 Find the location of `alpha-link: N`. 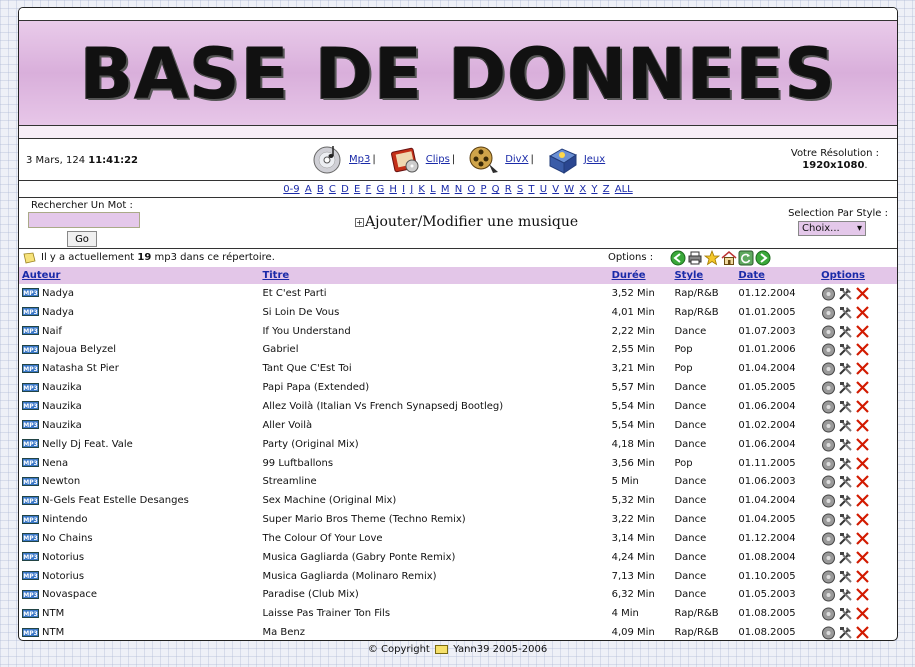

alpha-link: N is located at coordinates (458, 189).